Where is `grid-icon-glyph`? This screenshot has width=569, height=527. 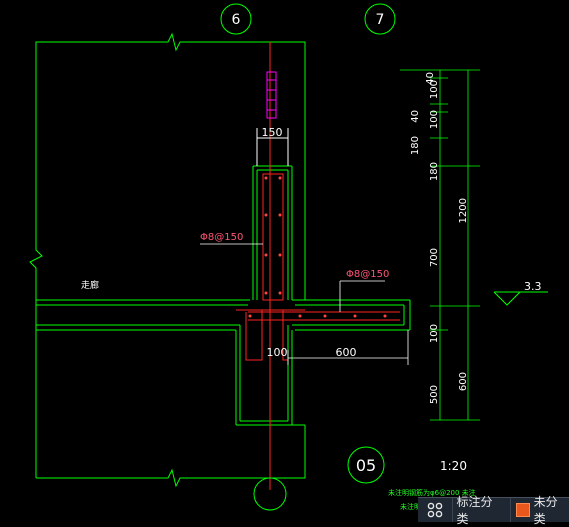 grid-icon-glyph is located at coordinates (435, 510).